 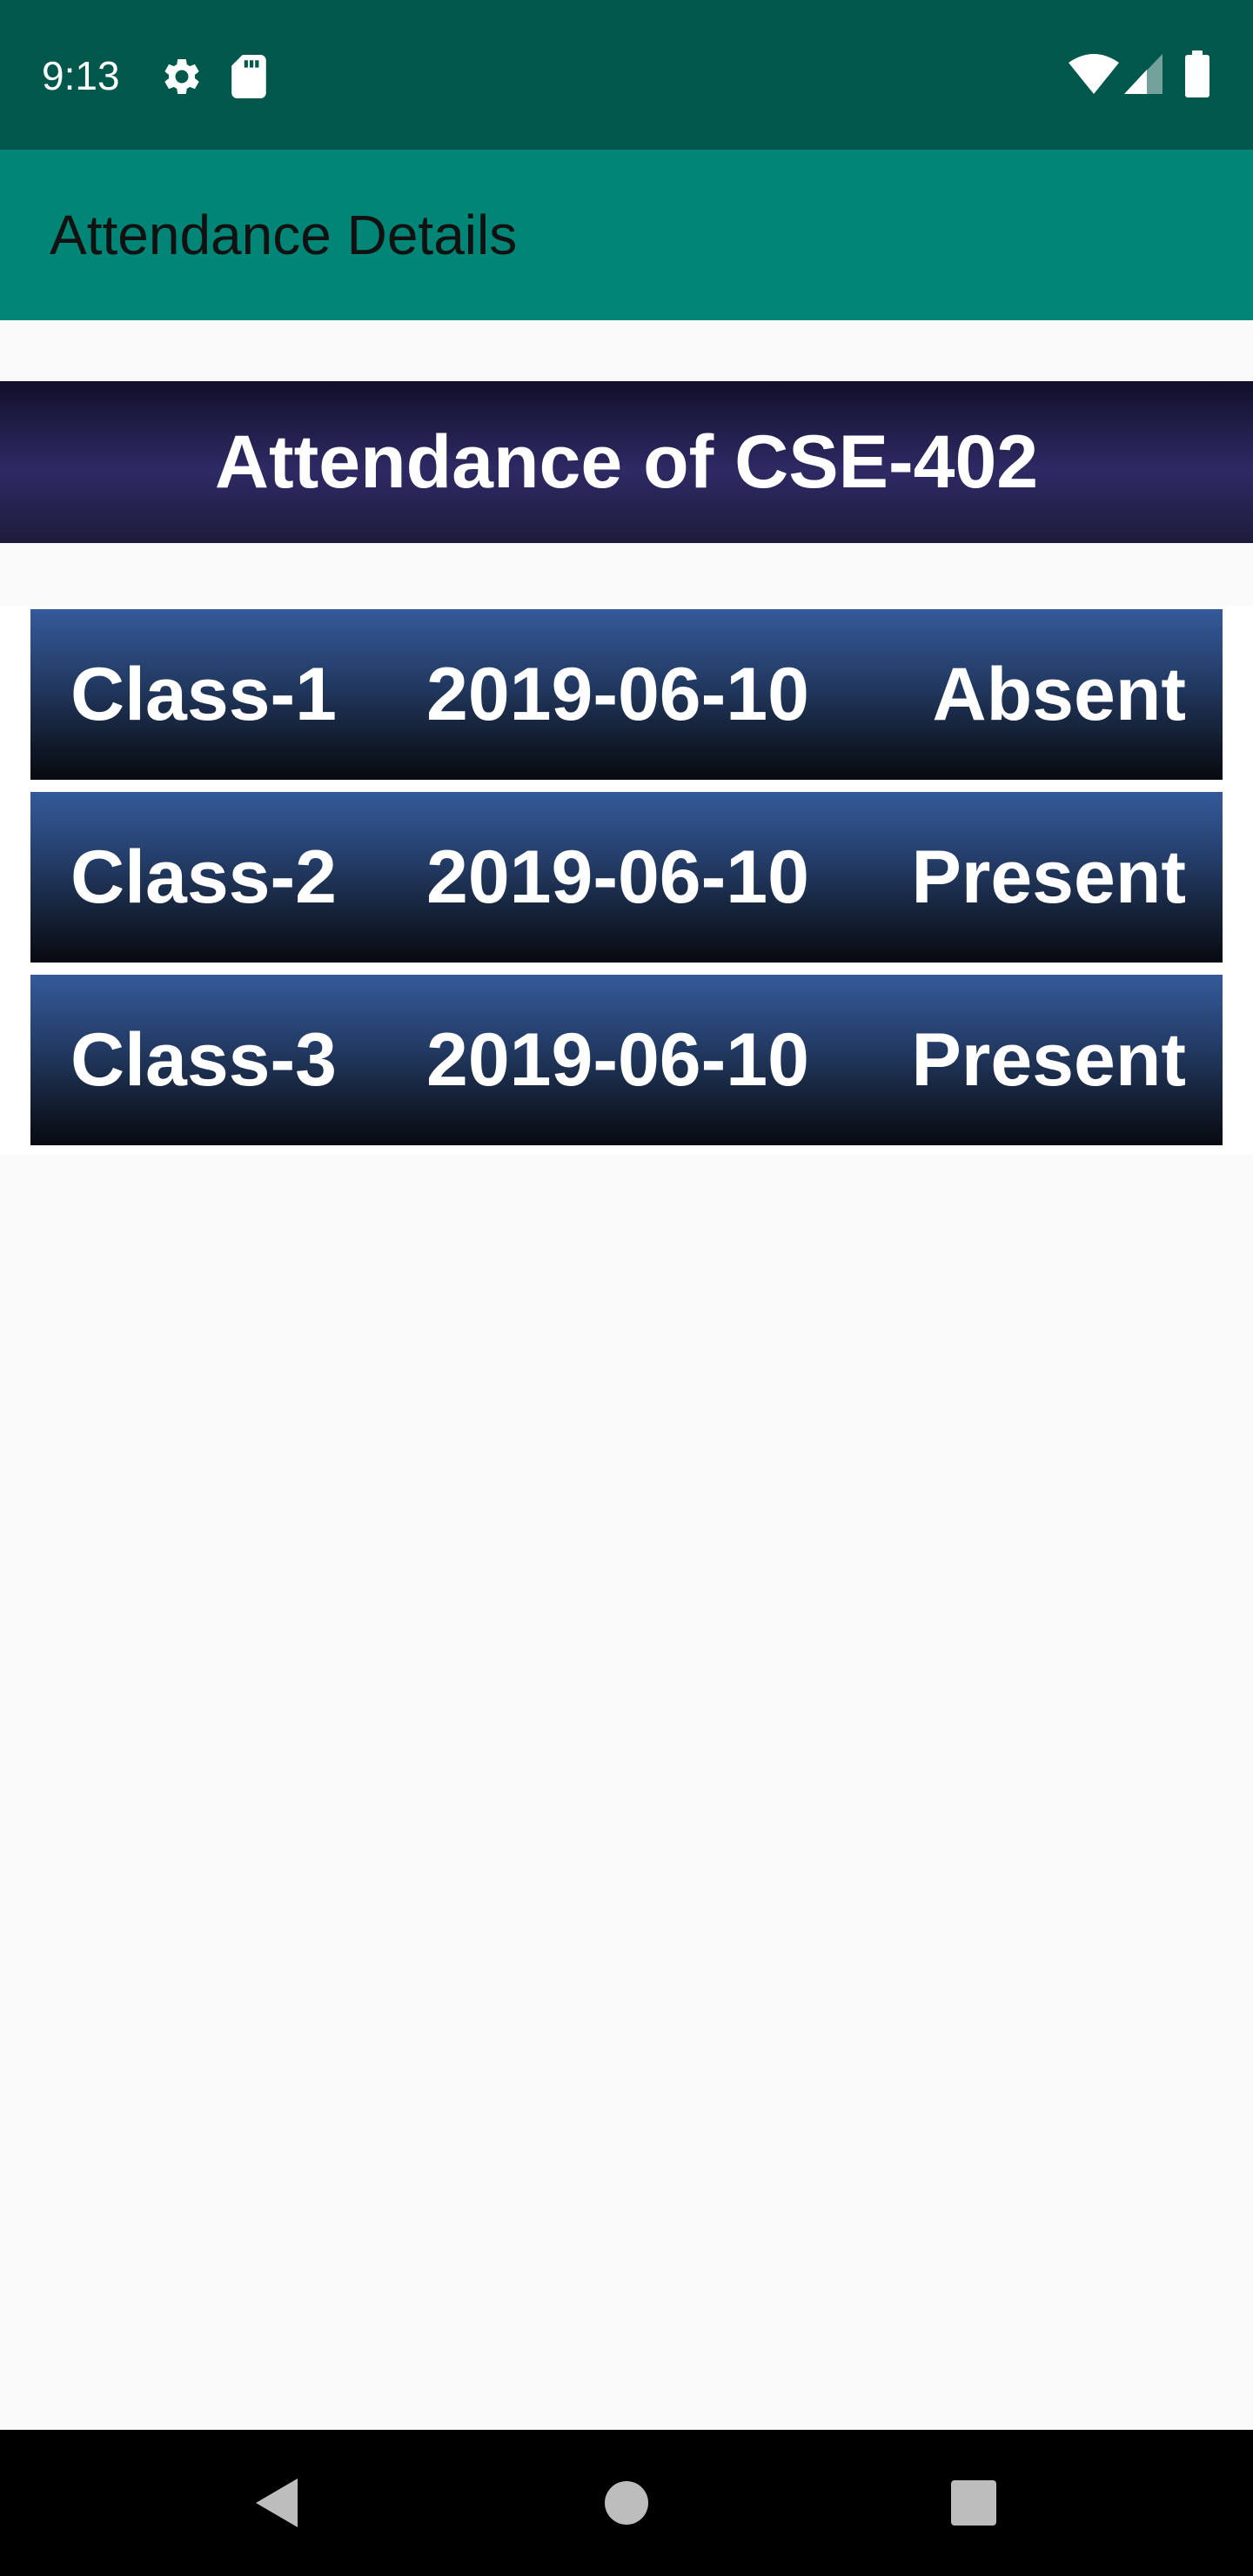 I want to click on wifi-icon, so click(x=1094, y=74).